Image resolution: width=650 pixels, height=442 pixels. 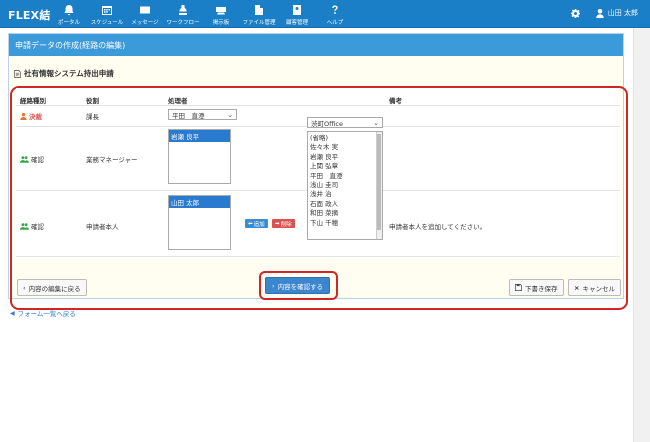 What do you see at coordinates (575, 13) in the screenshot?
I see `gear-icon` at bounding box center [575, 13].